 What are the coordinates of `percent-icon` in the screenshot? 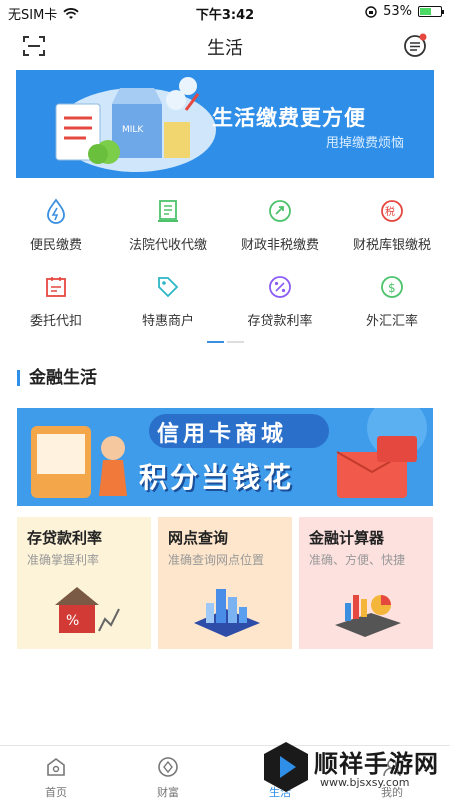 It's located at (280, 287).